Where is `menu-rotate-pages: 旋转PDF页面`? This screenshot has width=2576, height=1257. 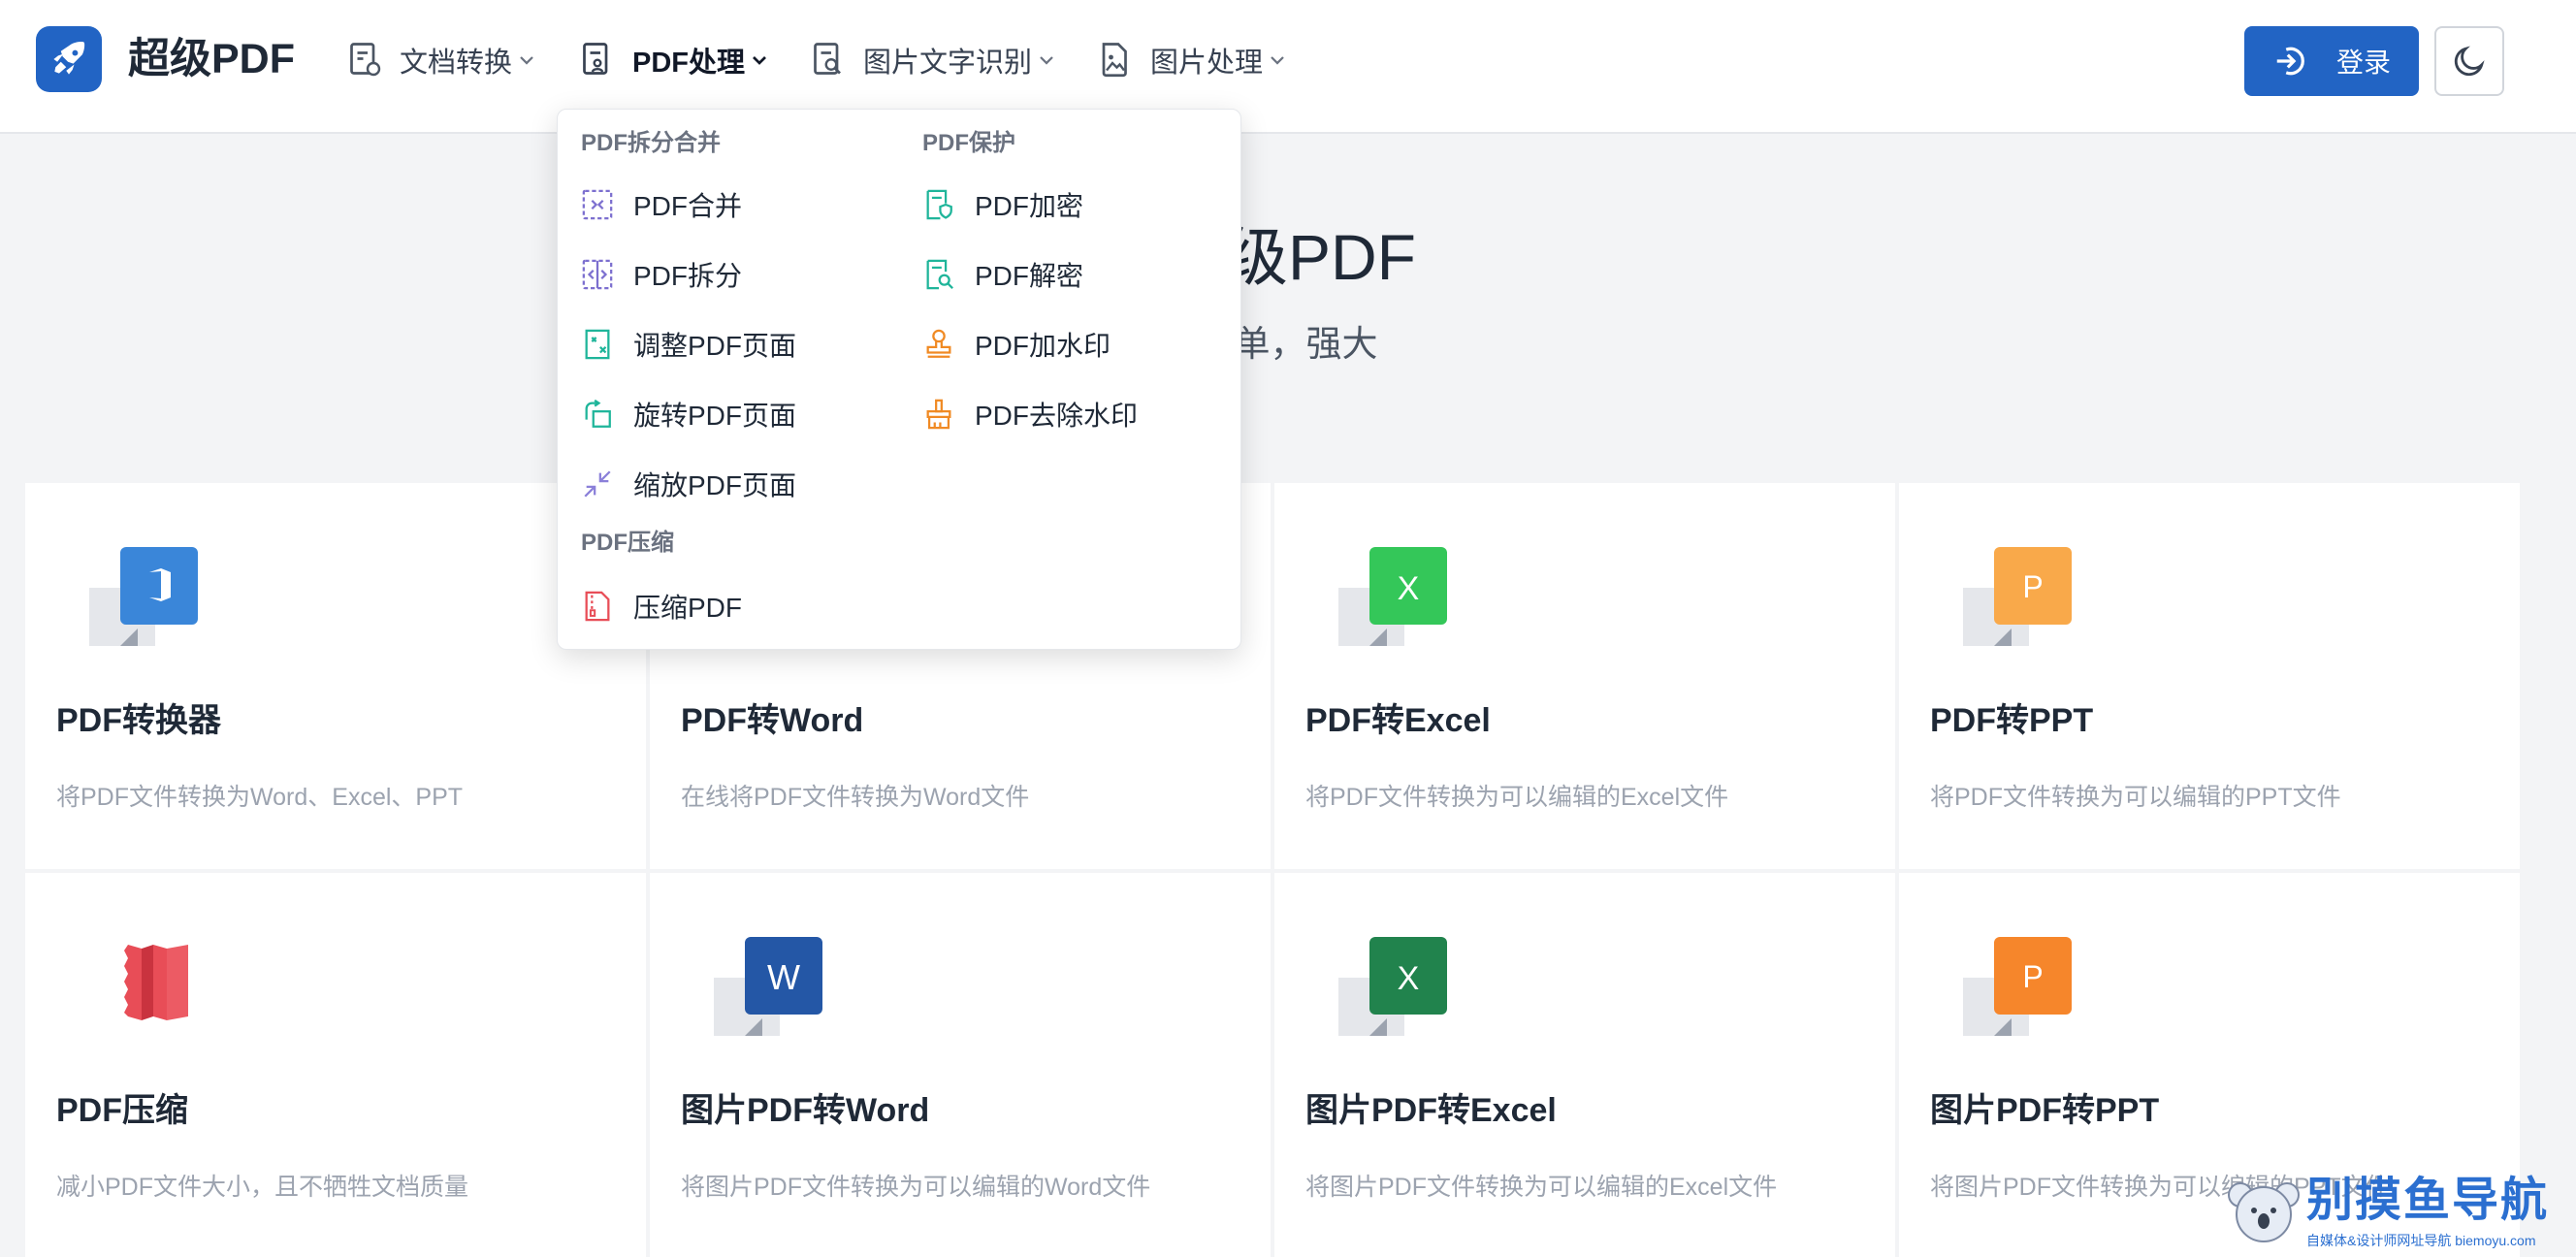
menu-rotate-pages: 旋转PDF页面 is located at coordinates (688, 414).